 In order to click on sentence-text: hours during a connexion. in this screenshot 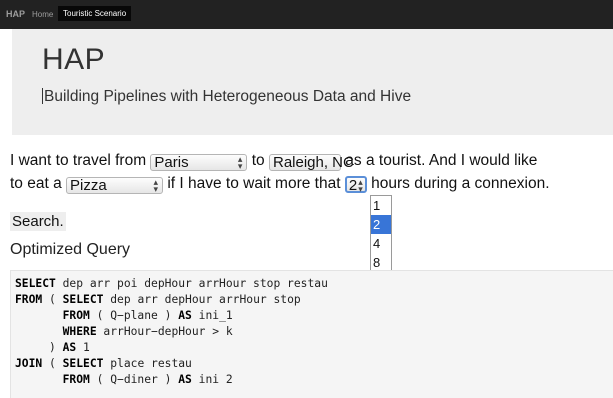, I will do `click(460, 183)`.